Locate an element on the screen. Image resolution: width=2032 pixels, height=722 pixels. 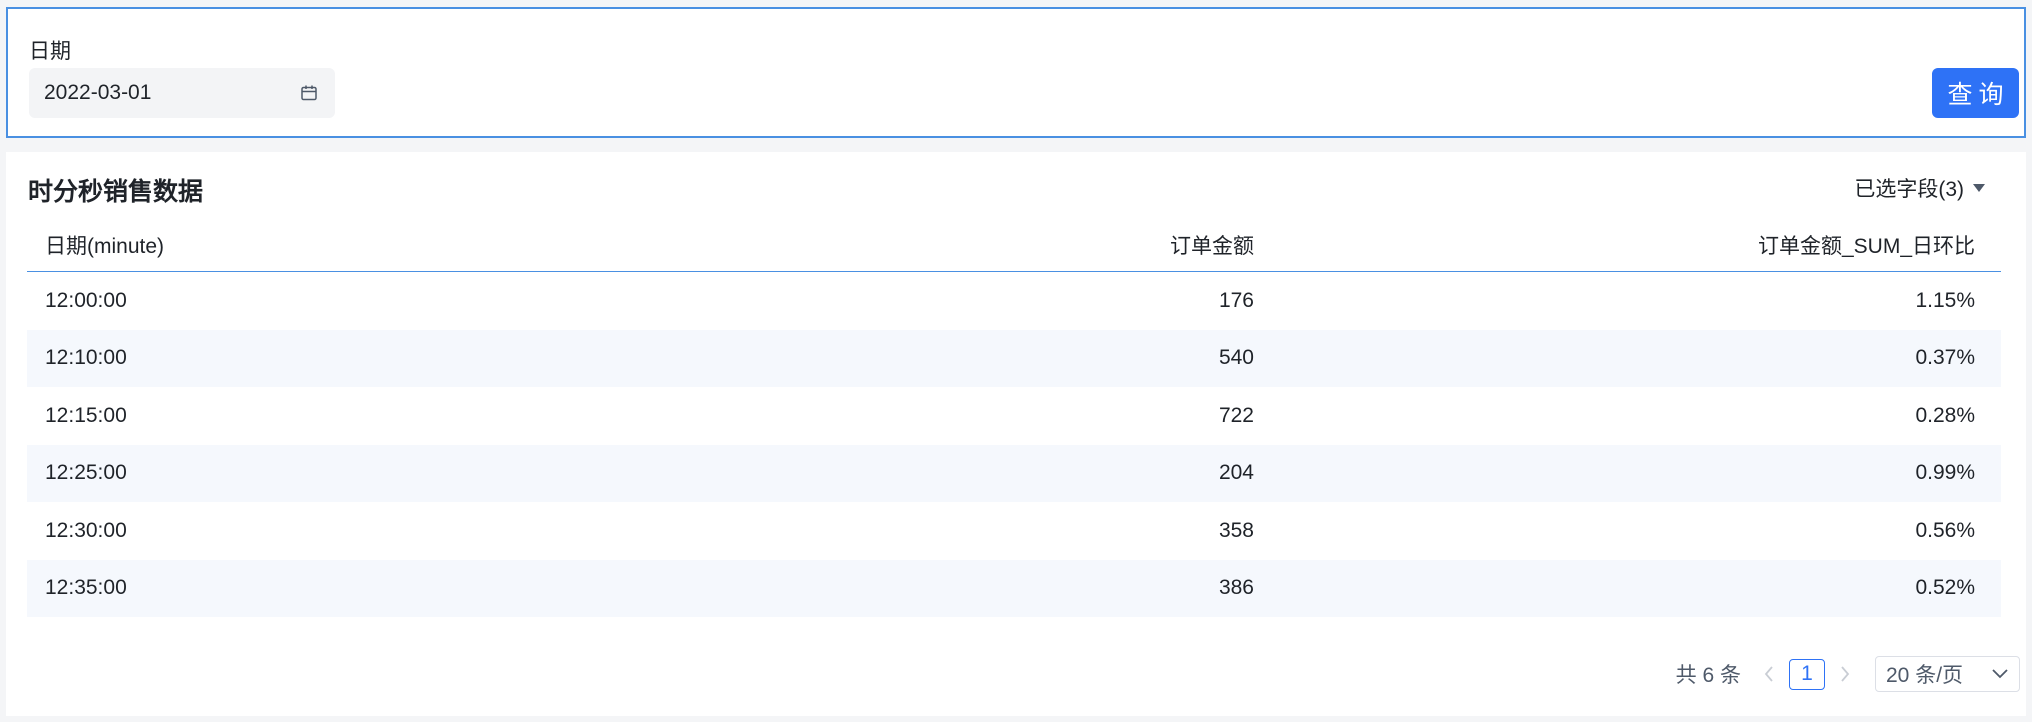
table-row: 12:35:00 386 0.52% is located at coordinates (1014, 588).